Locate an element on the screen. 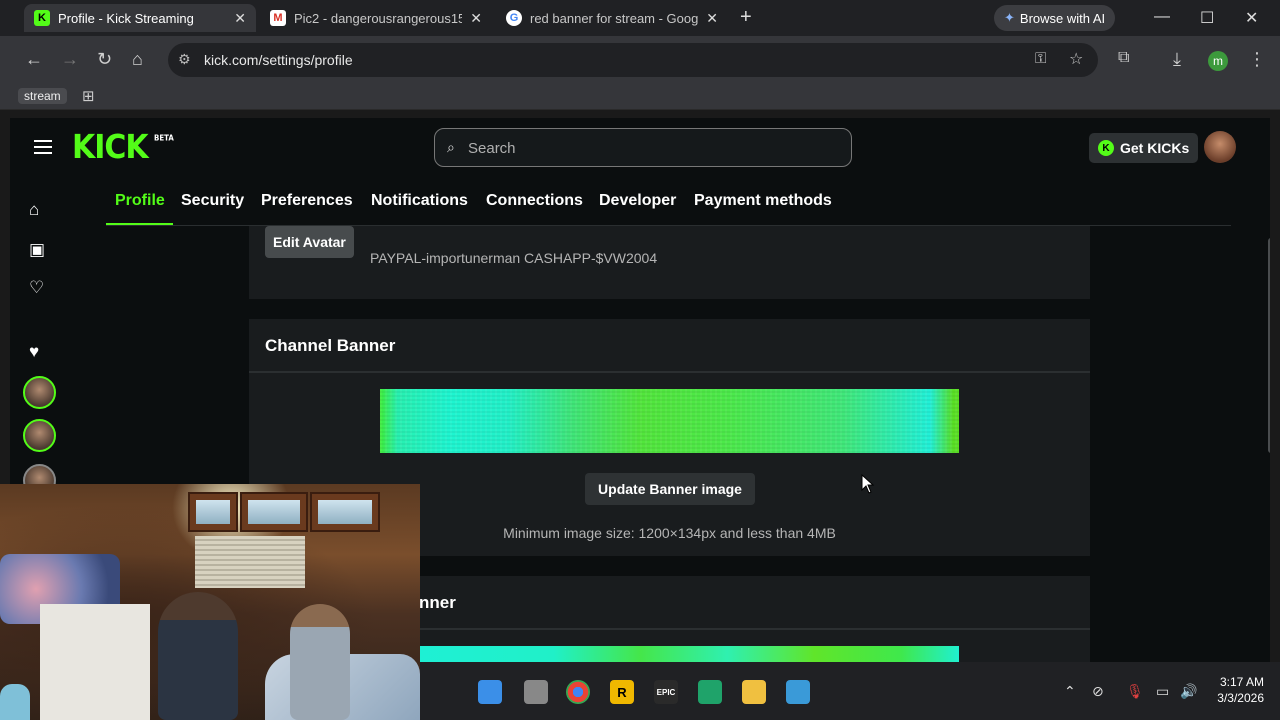  bookmarks-bar: stream ⊞ is located at coordinates (640, 97).